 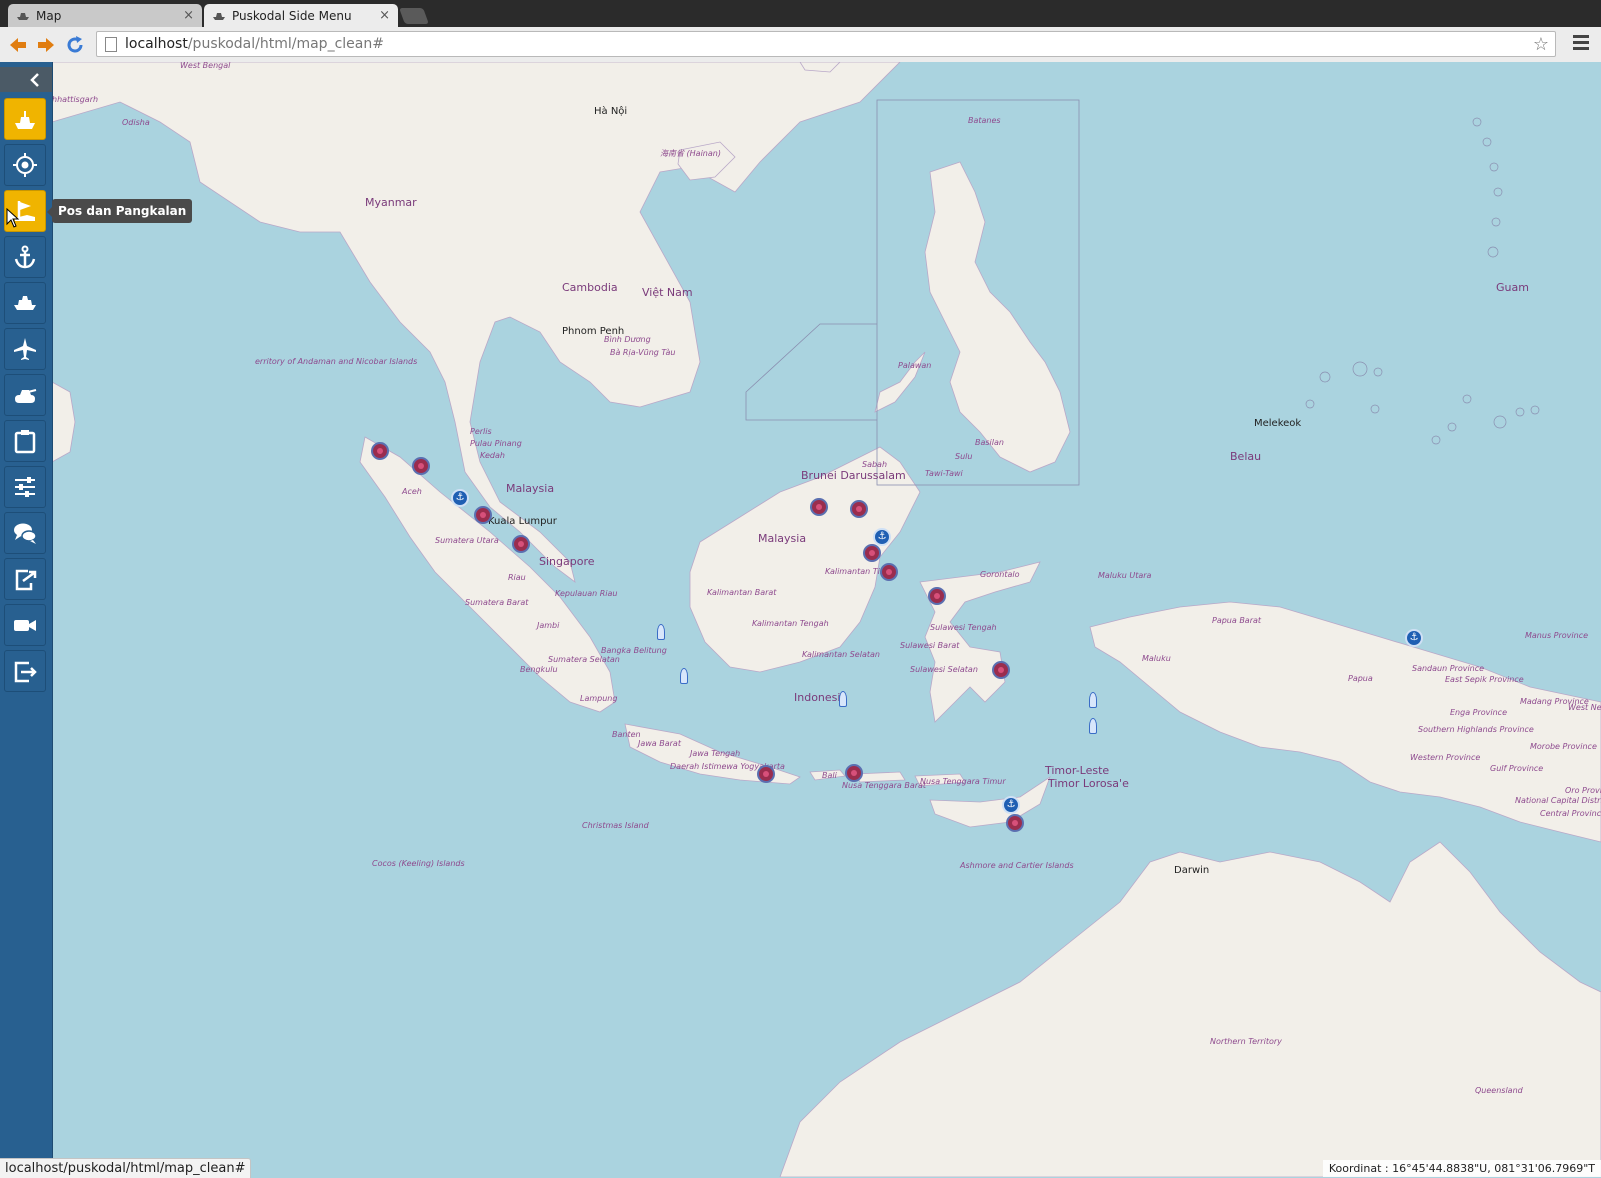 I want to click on label-sandaun: Sandaun Province, so click(x=1448, y=668).